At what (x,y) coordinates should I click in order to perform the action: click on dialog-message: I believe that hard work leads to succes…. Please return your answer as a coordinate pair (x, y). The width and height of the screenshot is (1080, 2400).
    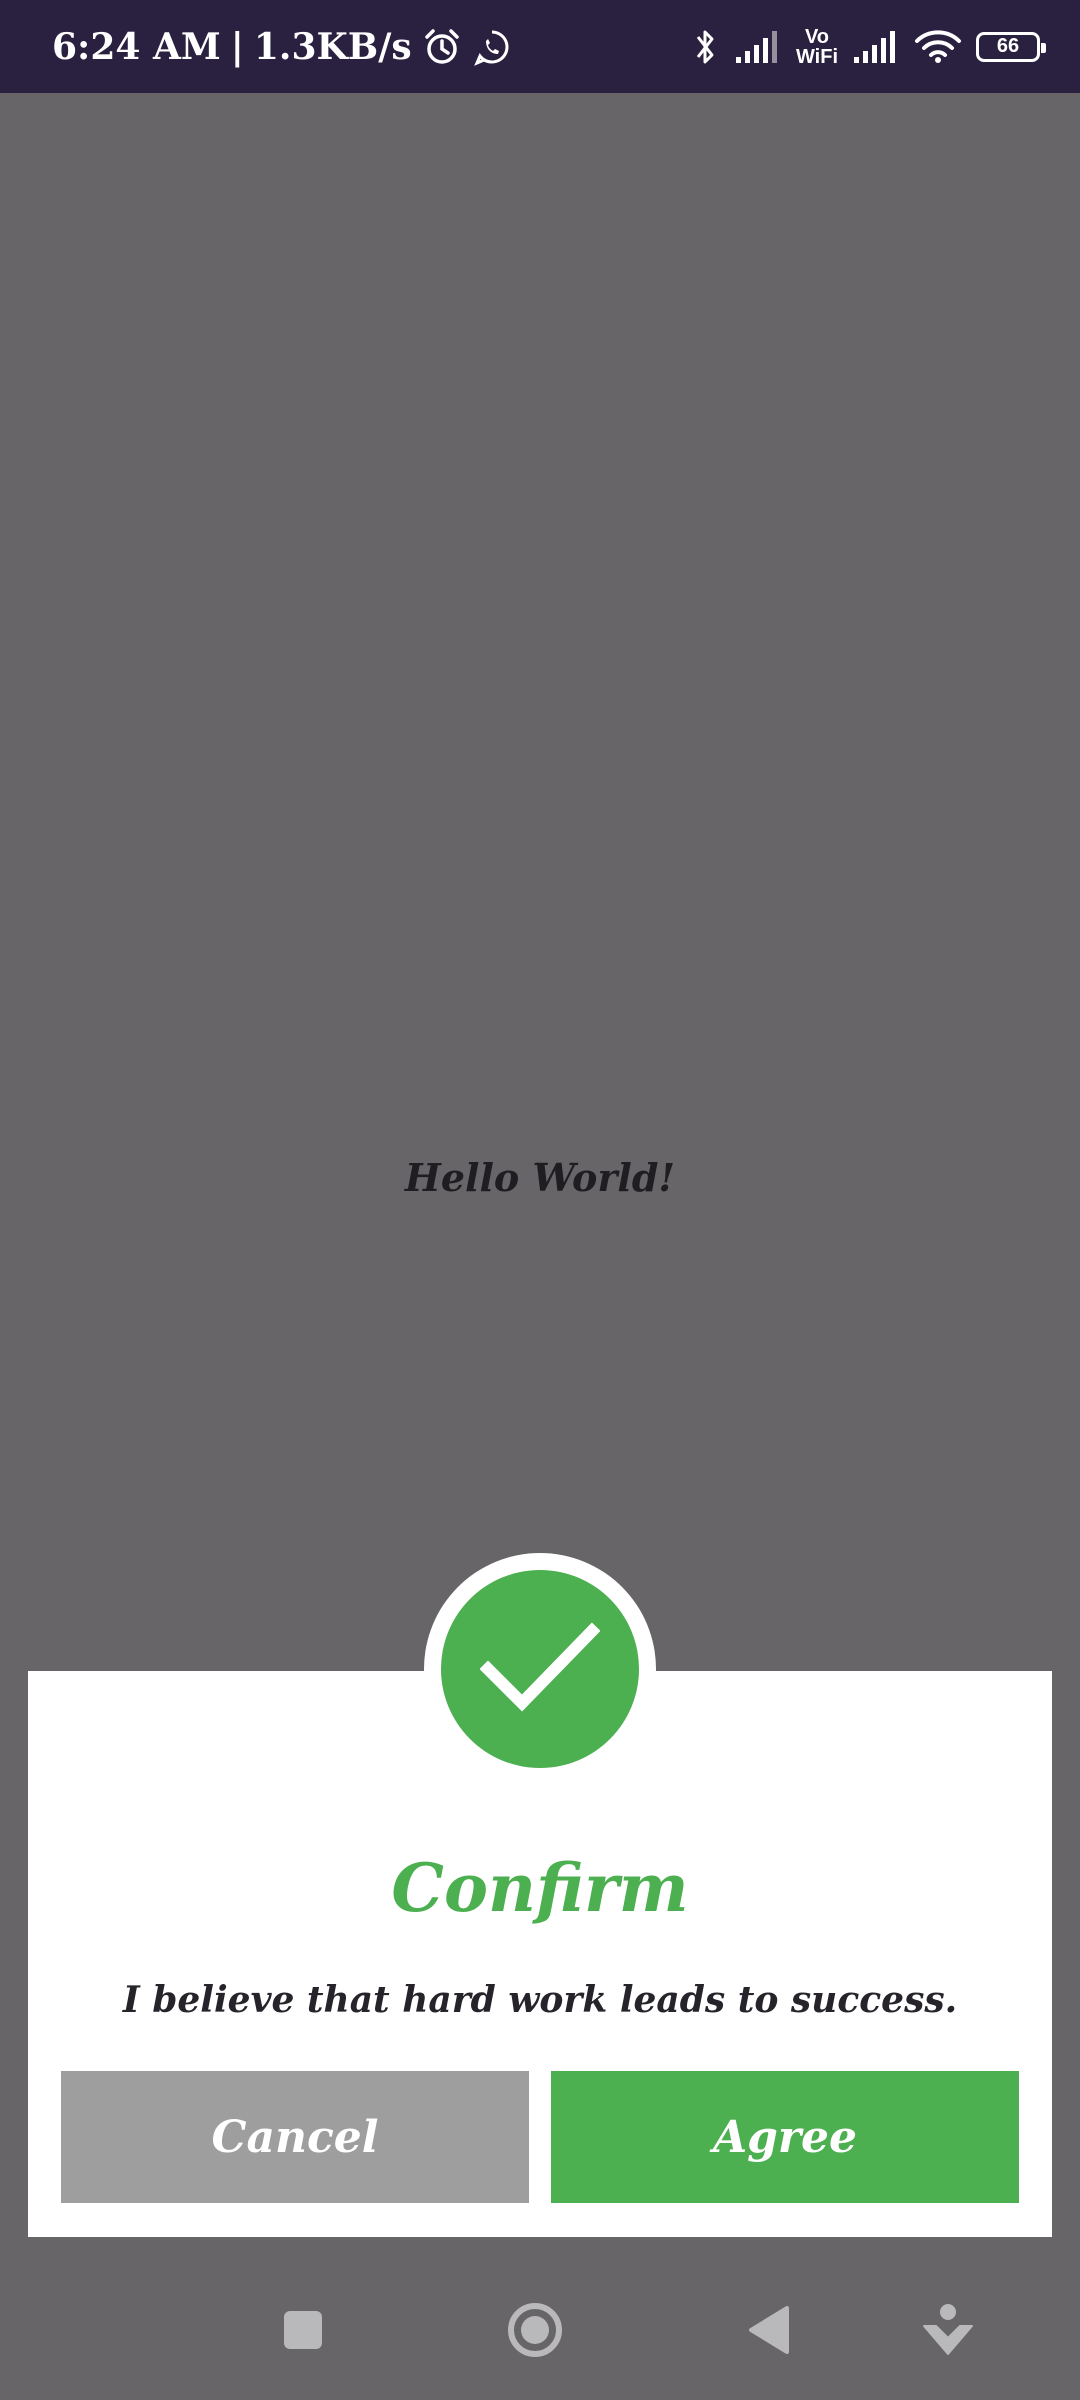
    Looking at the image, I should click on (540, 2000).